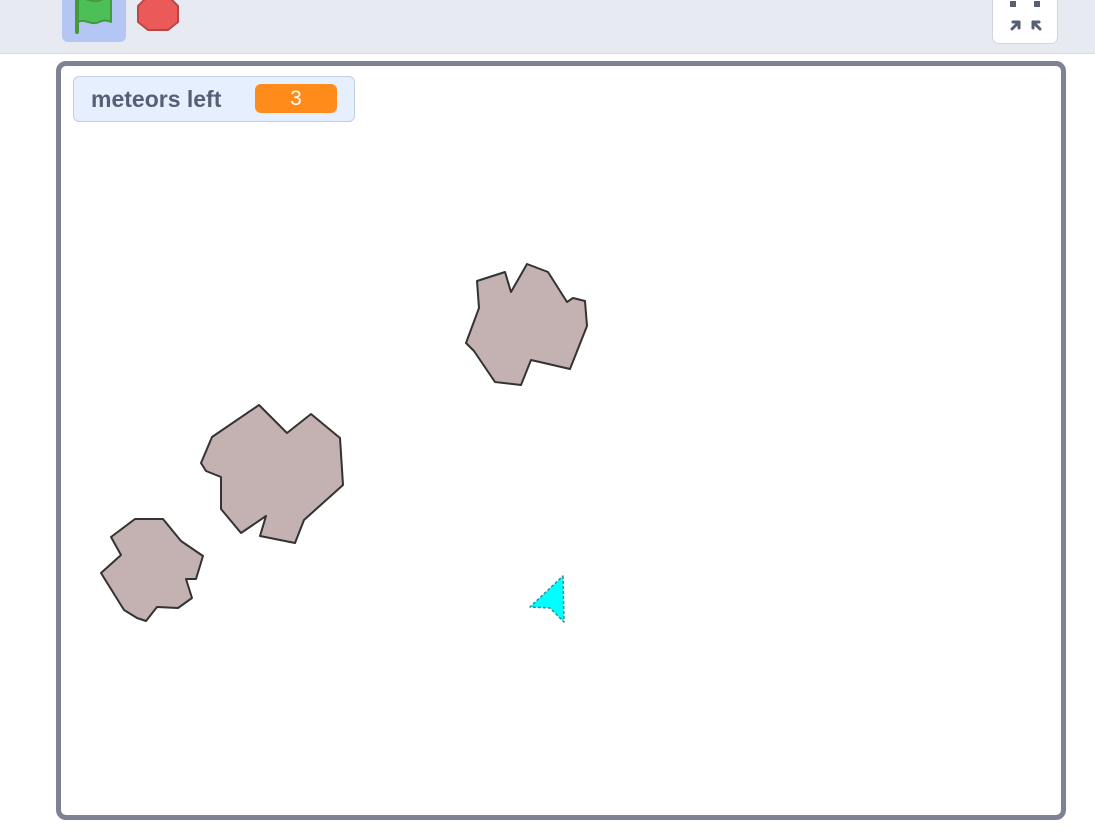 The image size is (1095, 837). What do you see at coordinates (547, 27) in the screenshot?
I see `stage-toolbar` at bounding box center [547, 27].